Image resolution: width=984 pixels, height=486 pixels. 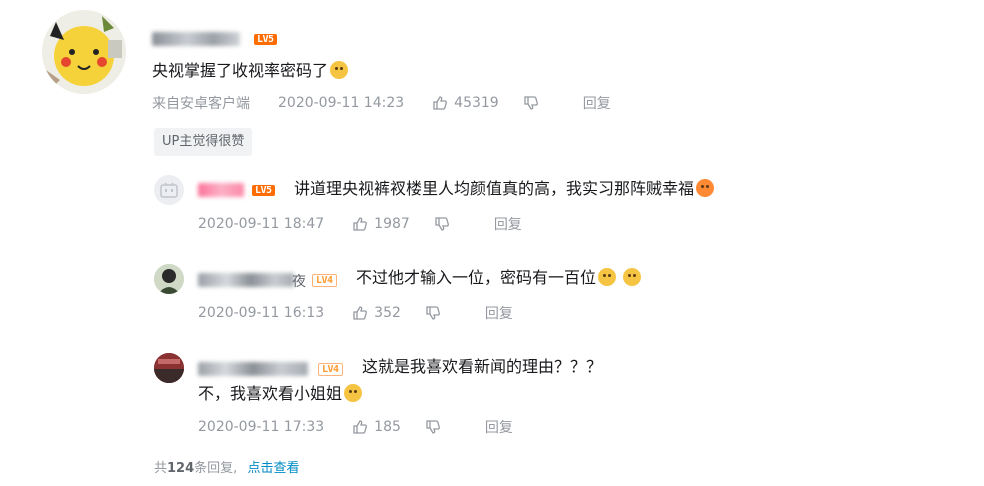 What do you see at coordinates (387, 313) in the screenshot?
I see `like-count: 352` at bounding box center [387, 313].